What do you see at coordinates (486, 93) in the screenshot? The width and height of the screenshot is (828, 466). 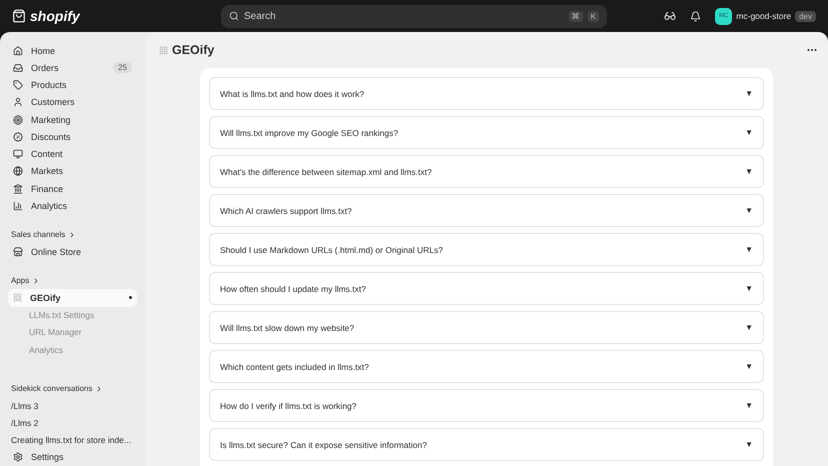 I see `faq-item: What is llms.txt and how does it work? ▼` at bounding box center [486, 93].